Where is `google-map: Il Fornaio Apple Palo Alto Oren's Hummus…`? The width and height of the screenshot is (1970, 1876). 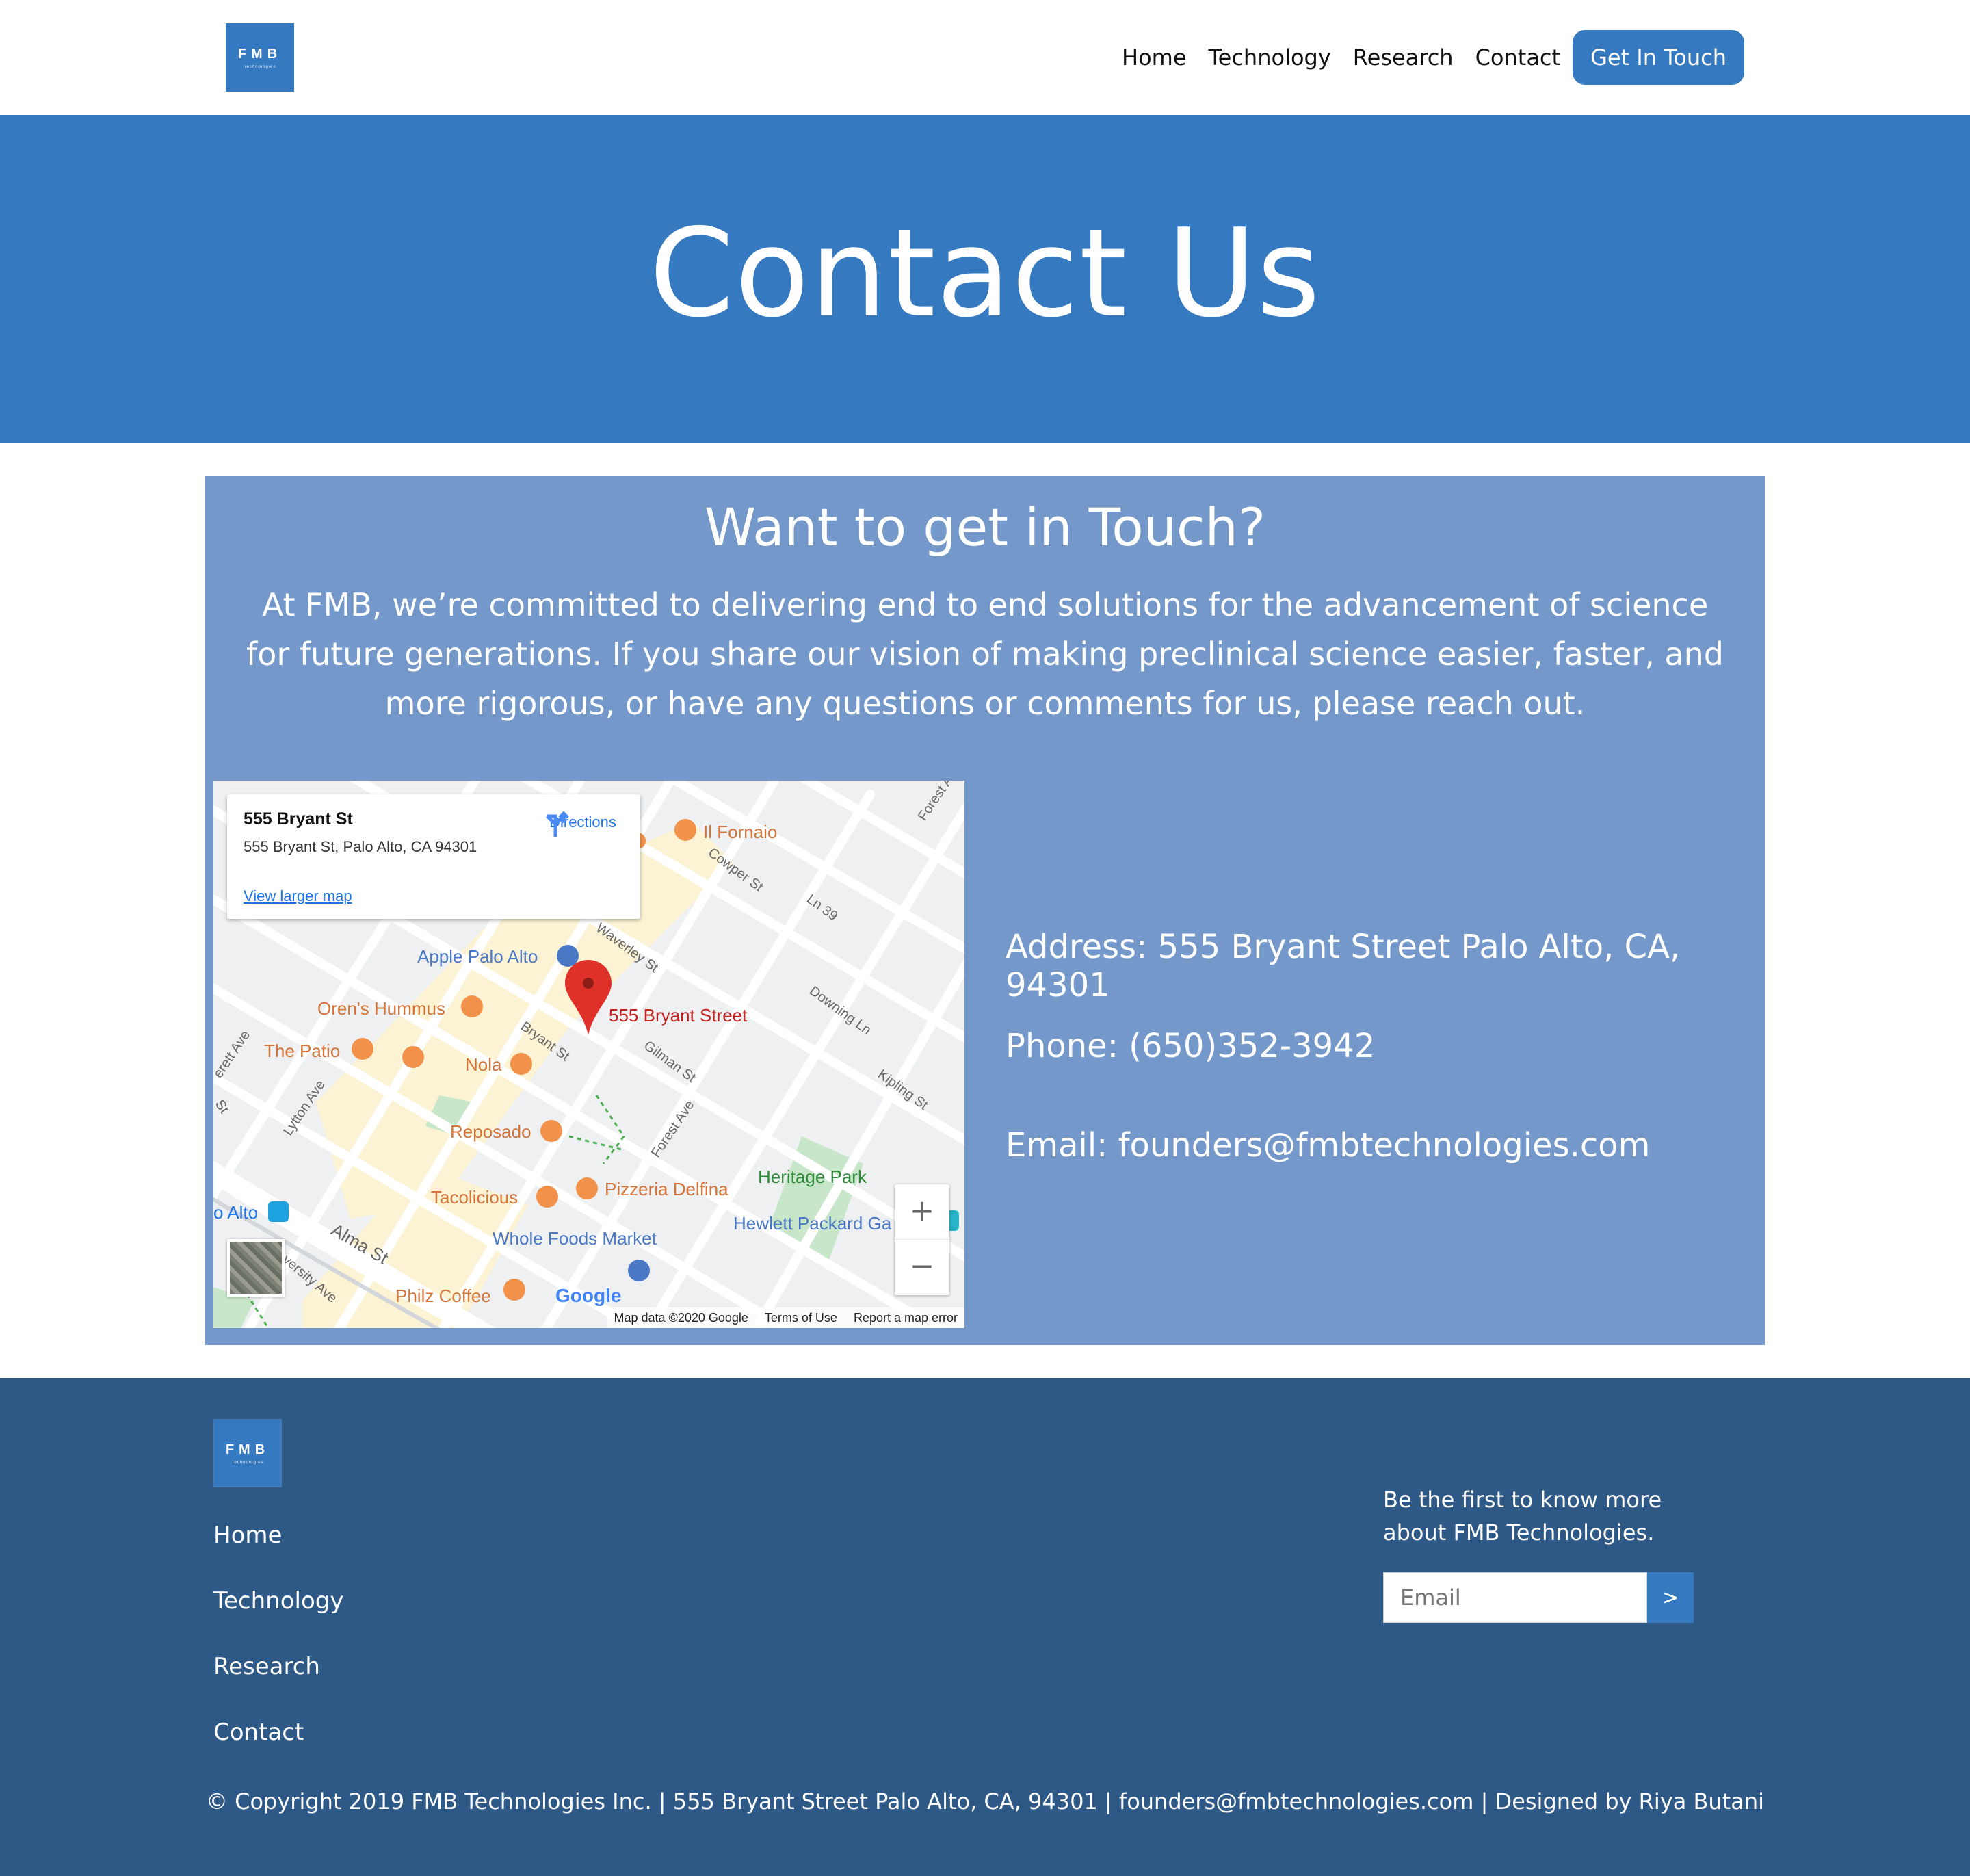
google-map: Il Fornaio Apple Palo Alto Oren's Hummus… is located at coordinates (588, 1054).